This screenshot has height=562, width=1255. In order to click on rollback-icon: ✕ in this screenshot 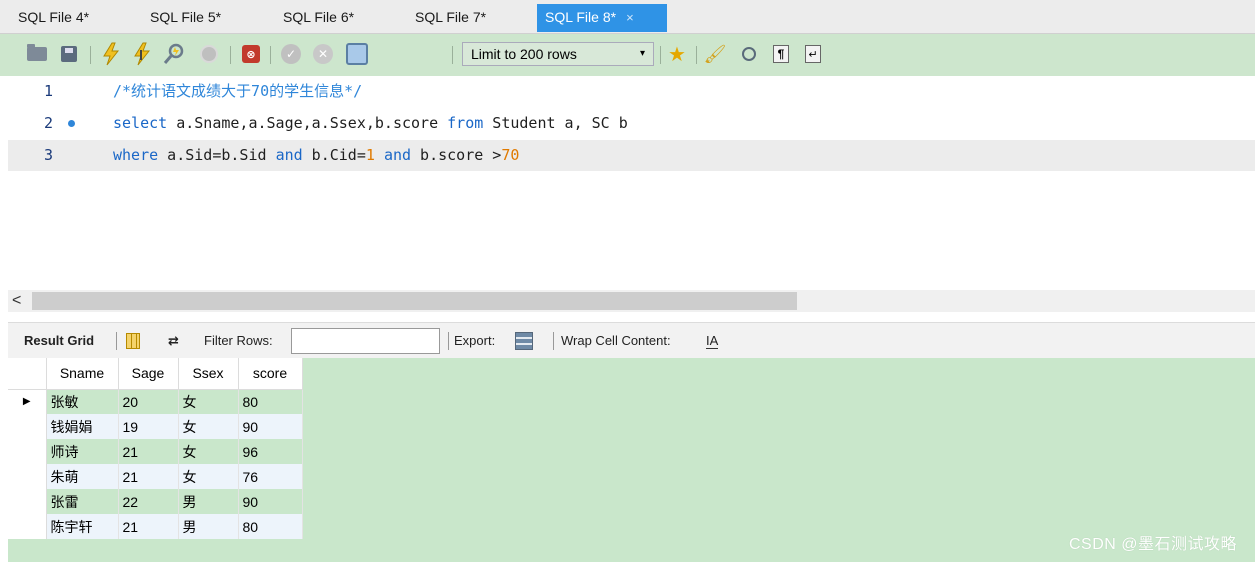, I will do `click(323, 54)`.